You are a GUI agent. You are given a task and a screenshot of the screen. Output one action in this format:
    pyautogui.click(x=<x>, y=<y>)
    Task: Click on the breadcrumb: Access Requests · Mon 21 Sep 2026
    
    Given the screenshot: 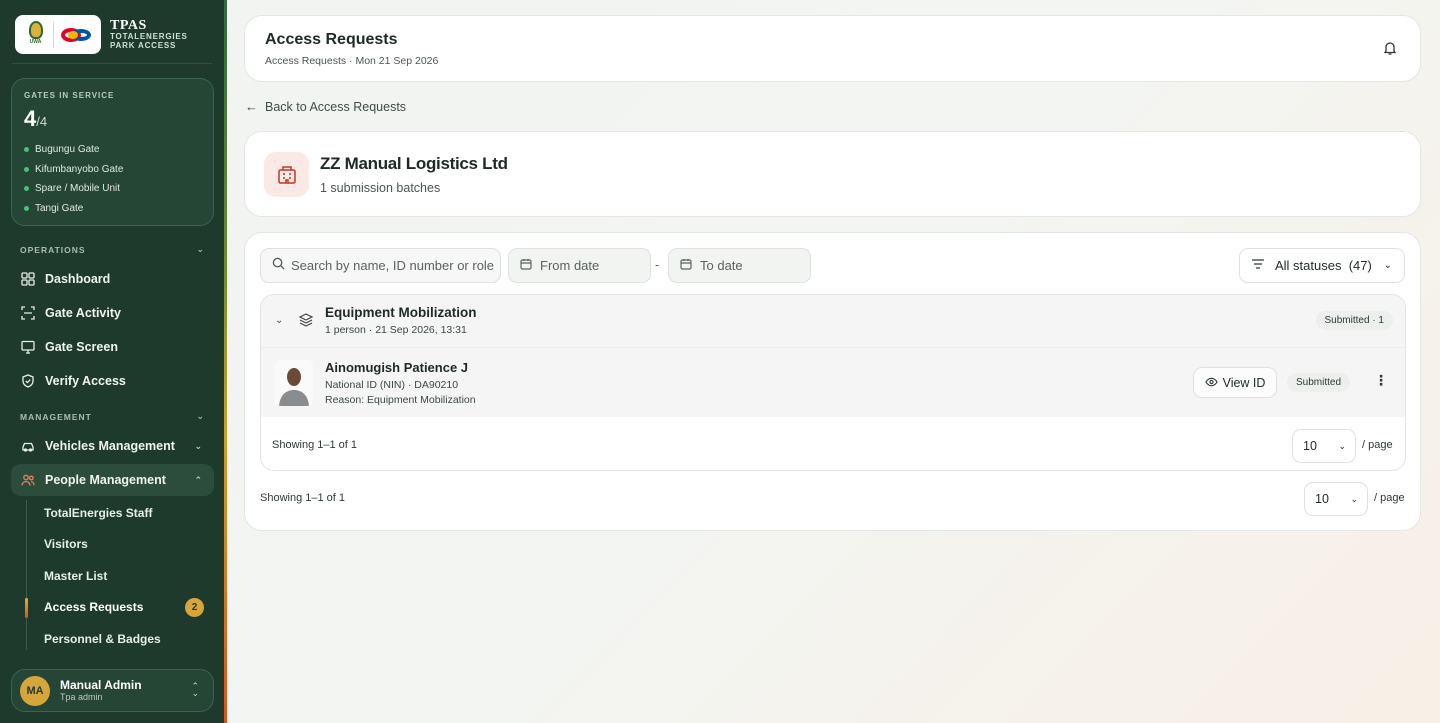 What is the action you would take?
    pyautogui.click(x=352, y=61)
    